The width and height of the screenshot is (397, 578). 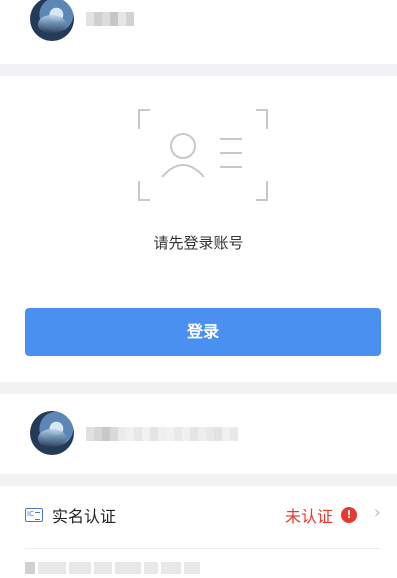 What do you see at coordinates (162, 434) in the screenshot?
I see `blurred-account-name` at bounding box center [162, 434].